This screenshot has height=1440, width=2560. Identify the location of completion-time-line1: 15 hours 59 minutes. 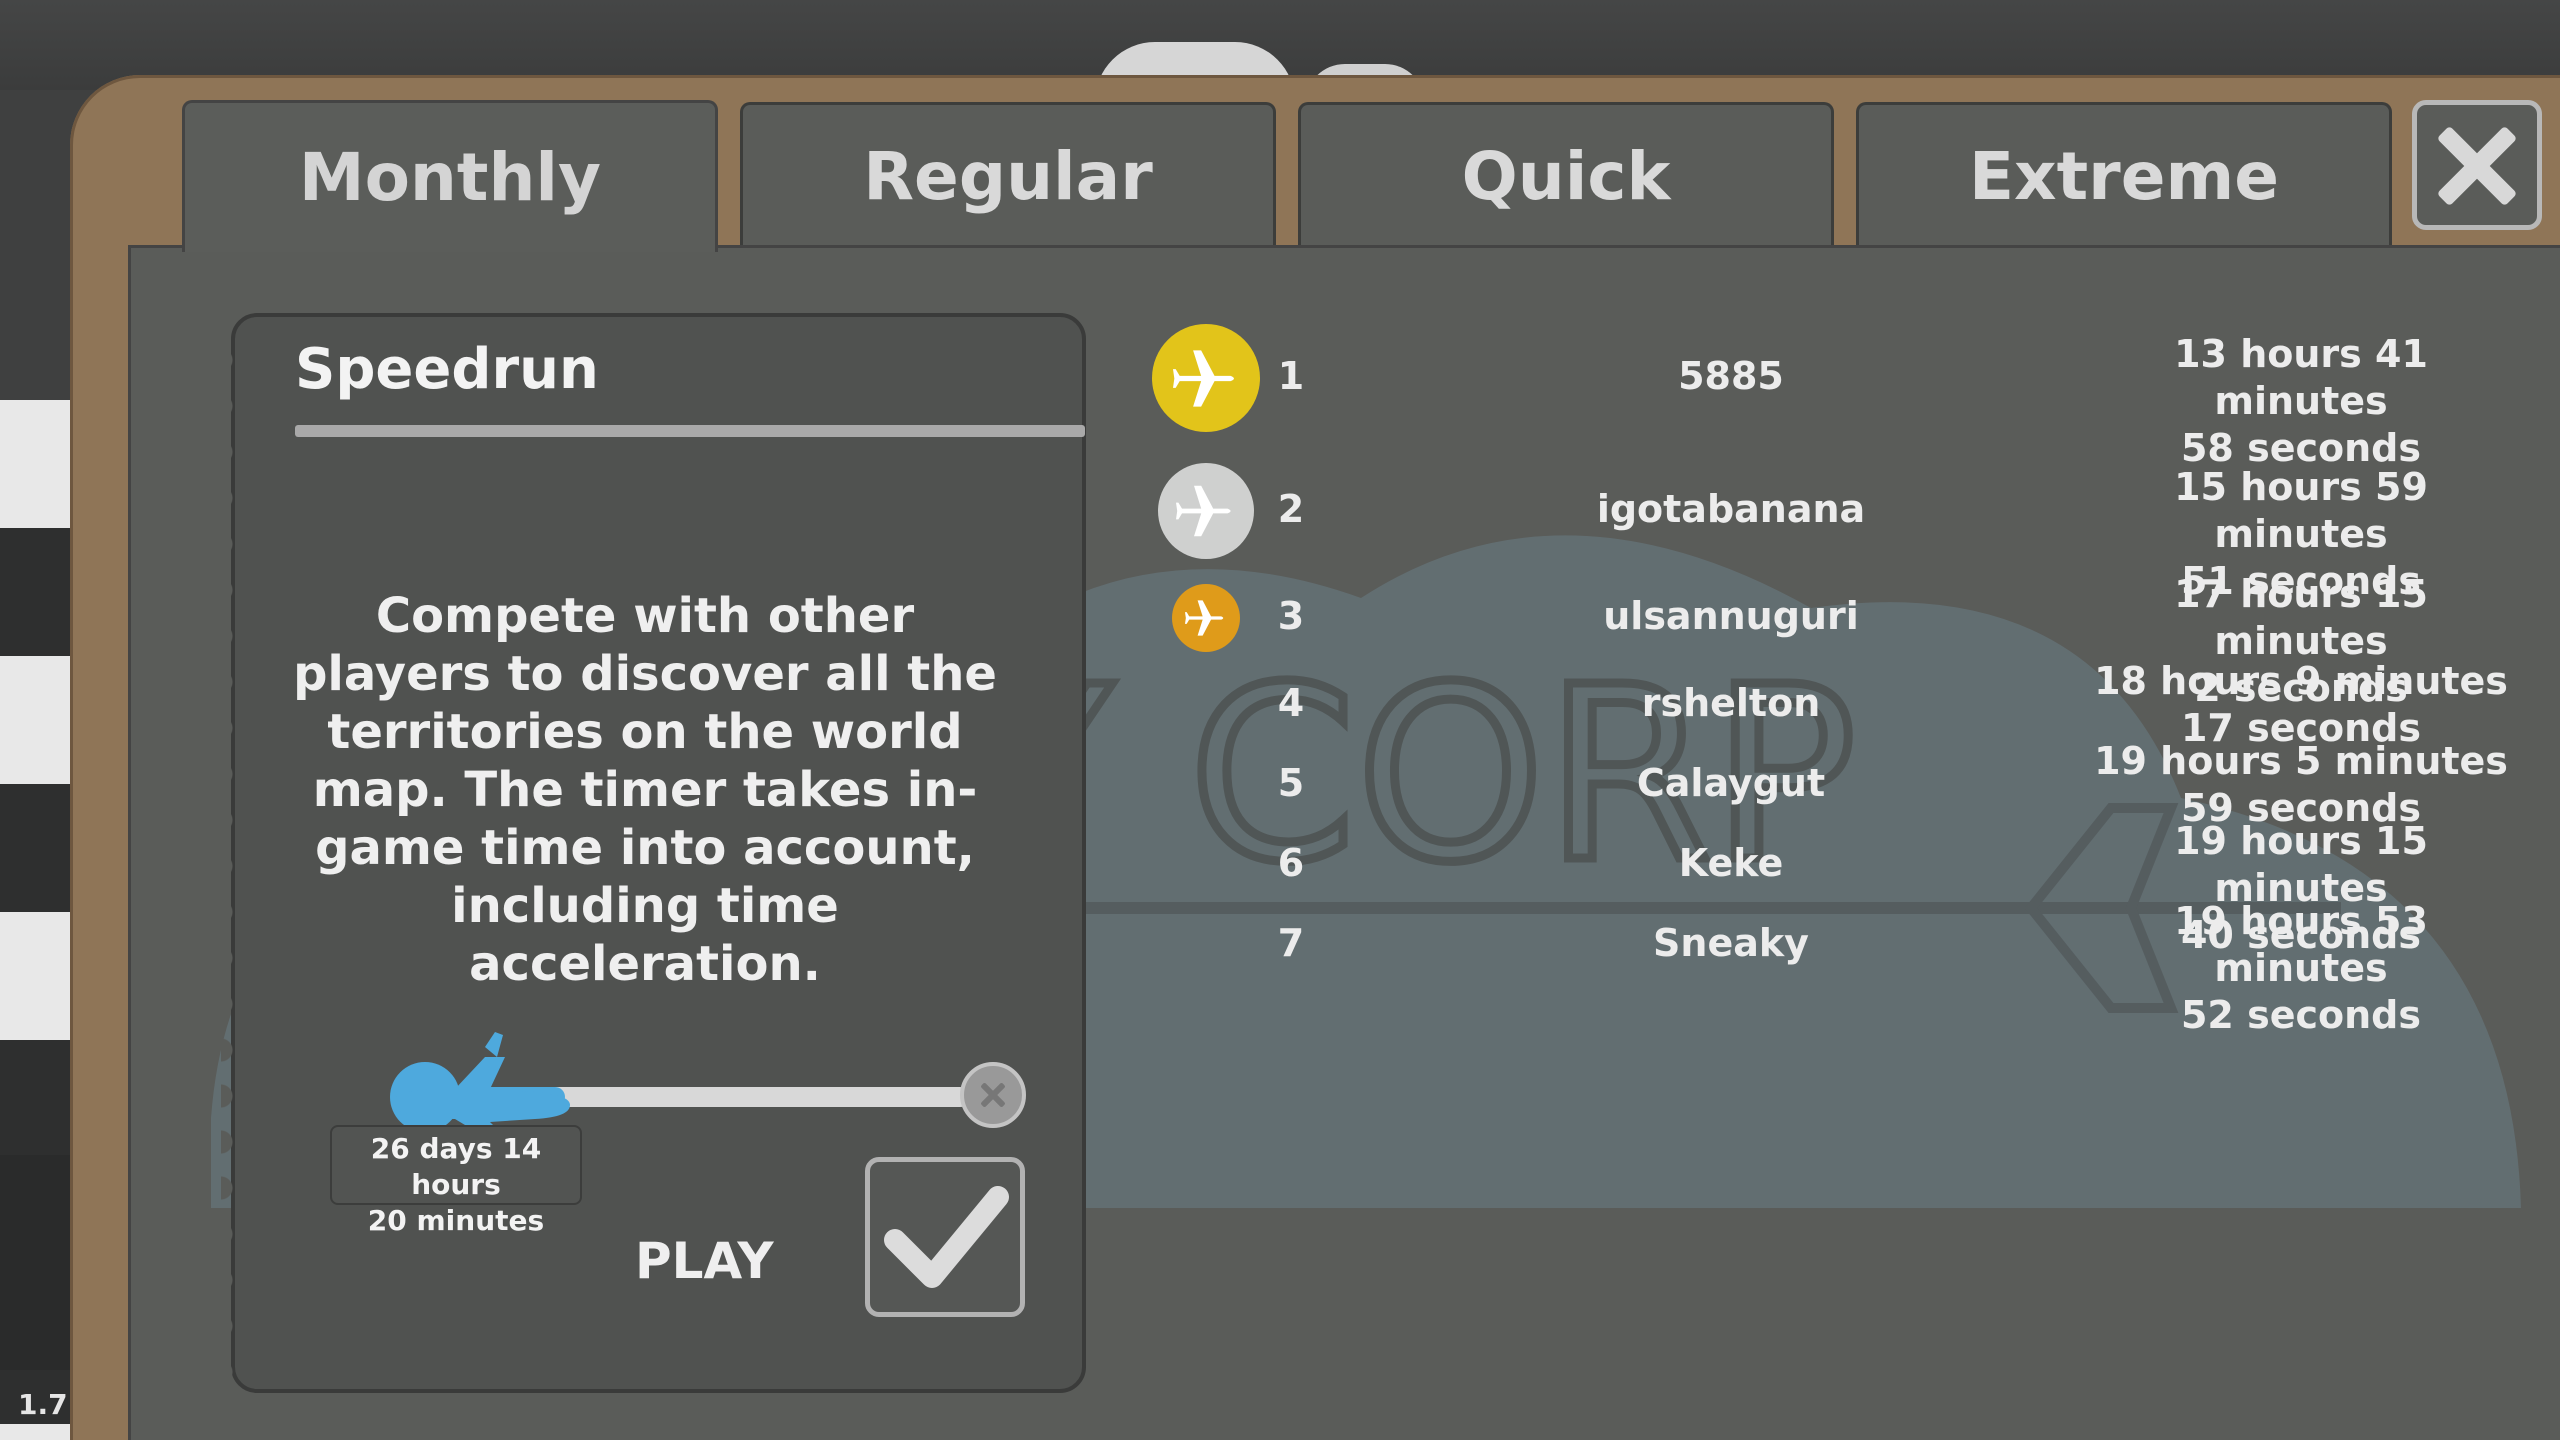
(2301, 510).